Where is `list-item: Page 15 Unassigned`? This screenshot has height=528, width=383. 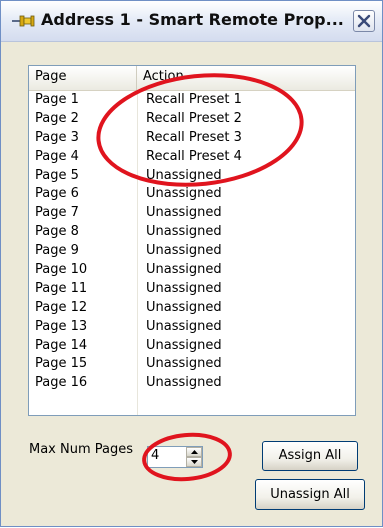
list-item: Page 15 Unassigned is located at coordinates (192, 364).